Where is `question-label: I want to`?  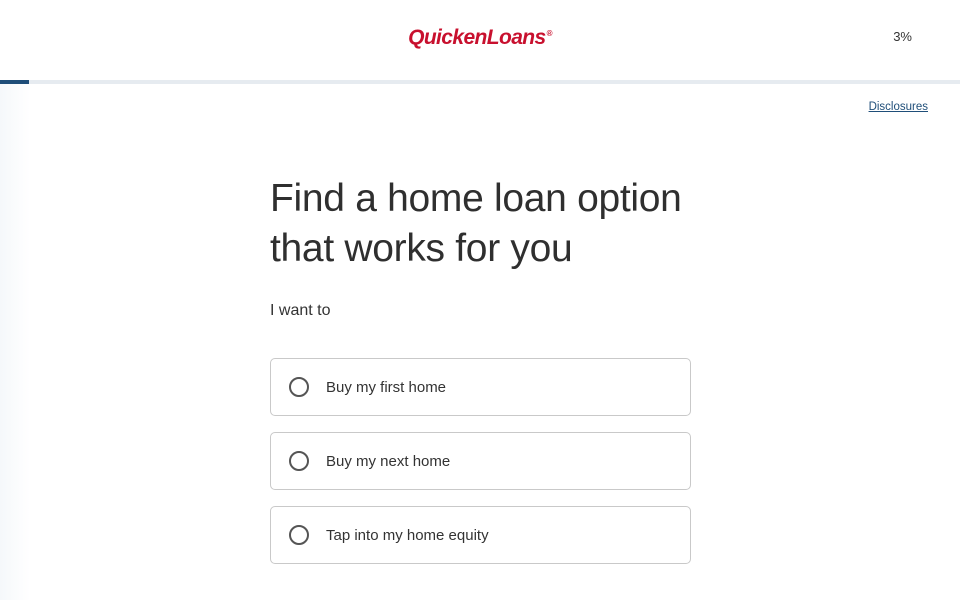 question-label: I want to is located at coordinates (300, 310).